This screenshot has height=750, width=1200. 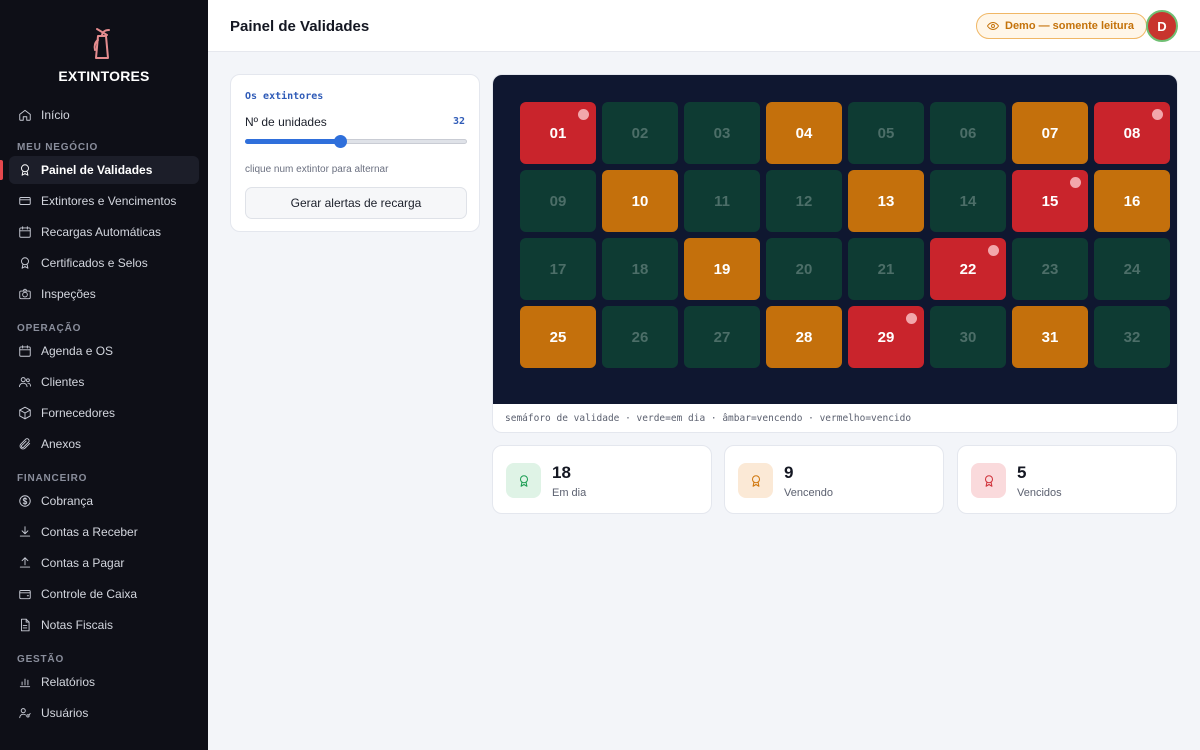 What do you see at coordinates (55, 115) in the screenshot?
I see `sidebar-item-label: Início` at bounding box center [55, 115].